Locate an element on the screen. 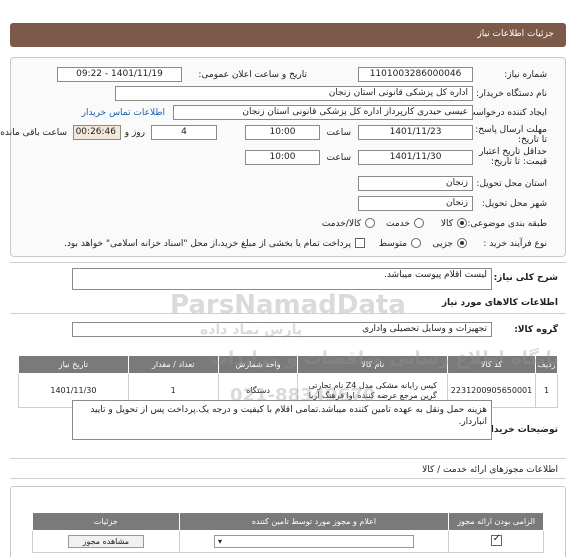  province-field: زنجان is located at coordinates (415, 183).